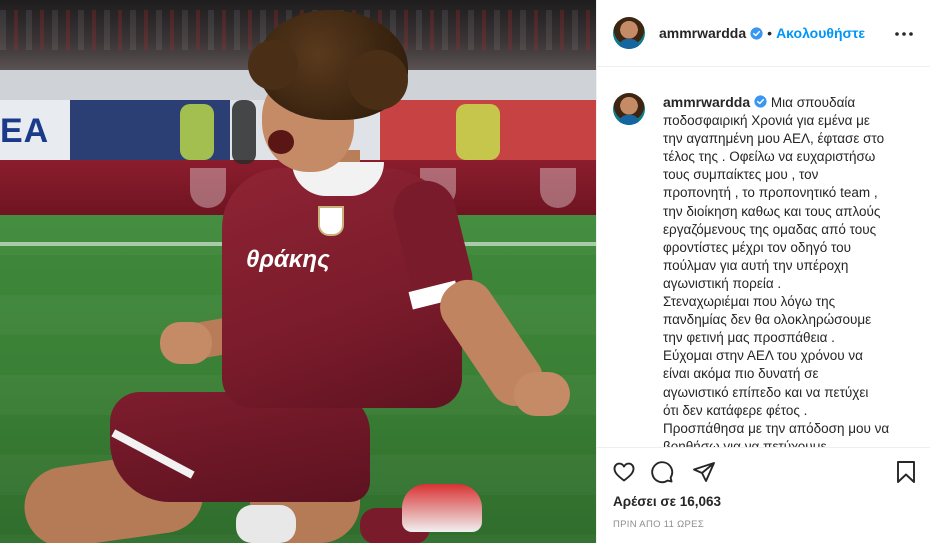  Describe the element at coordinates (813, 102) in the screenshot. I see `caption-line-text: Μια σπουδαία` at that location.